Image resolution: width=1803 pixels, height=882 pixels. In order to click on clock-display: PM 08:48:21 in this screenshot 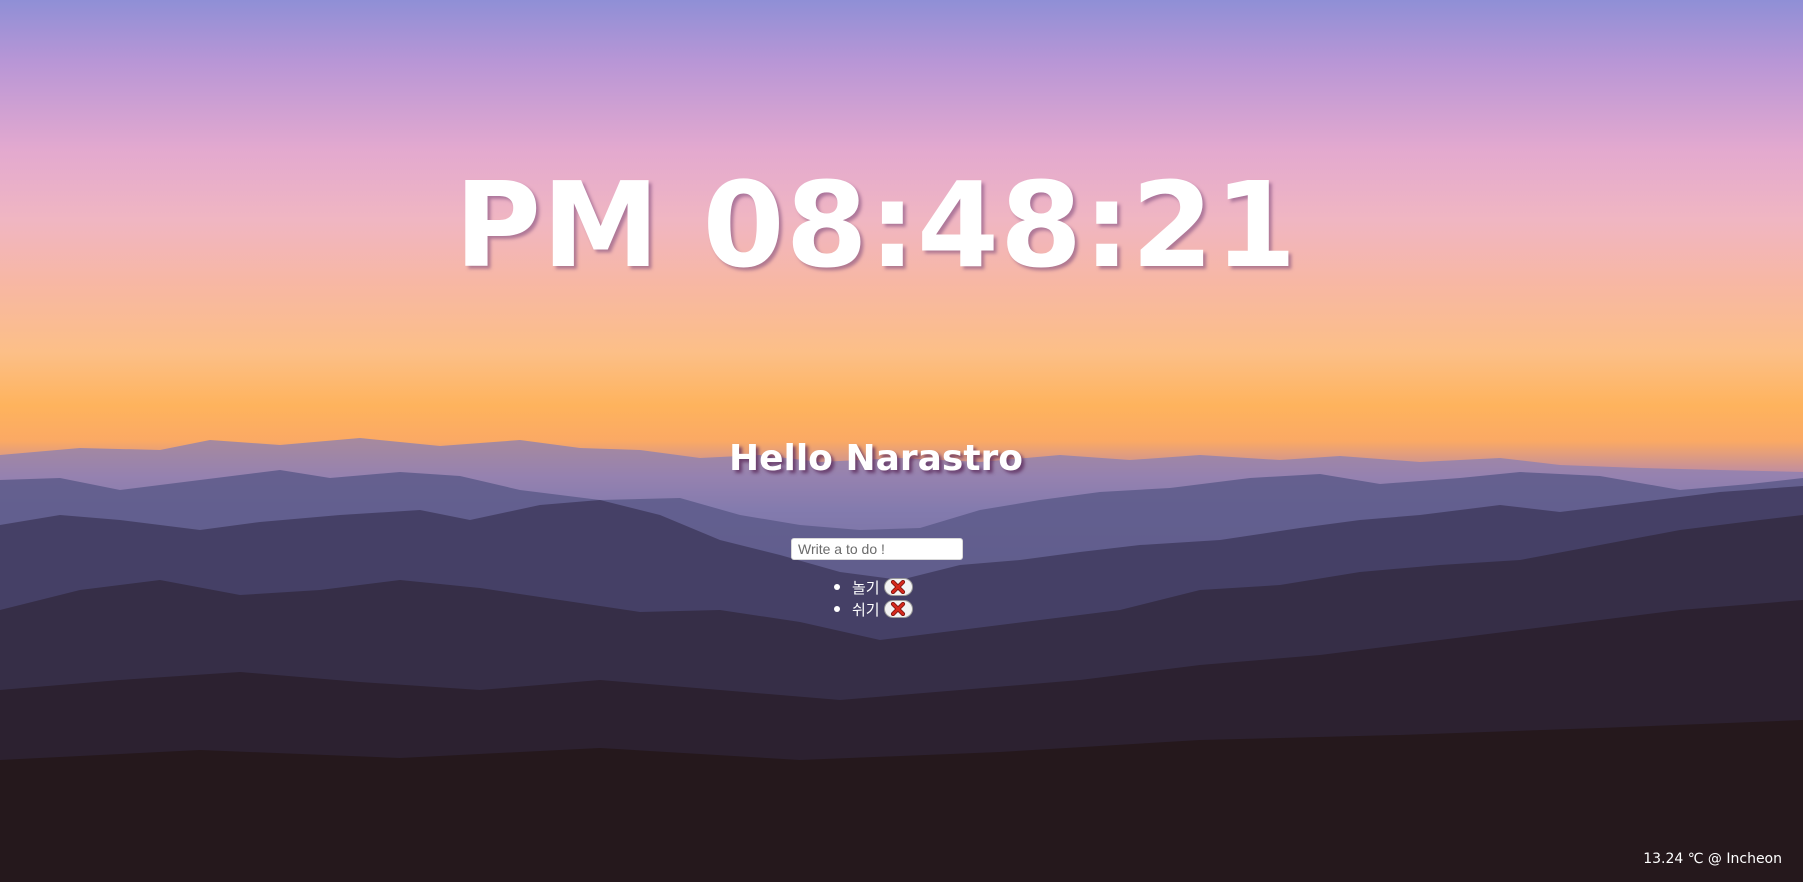, I will do `click(876, 225)`.